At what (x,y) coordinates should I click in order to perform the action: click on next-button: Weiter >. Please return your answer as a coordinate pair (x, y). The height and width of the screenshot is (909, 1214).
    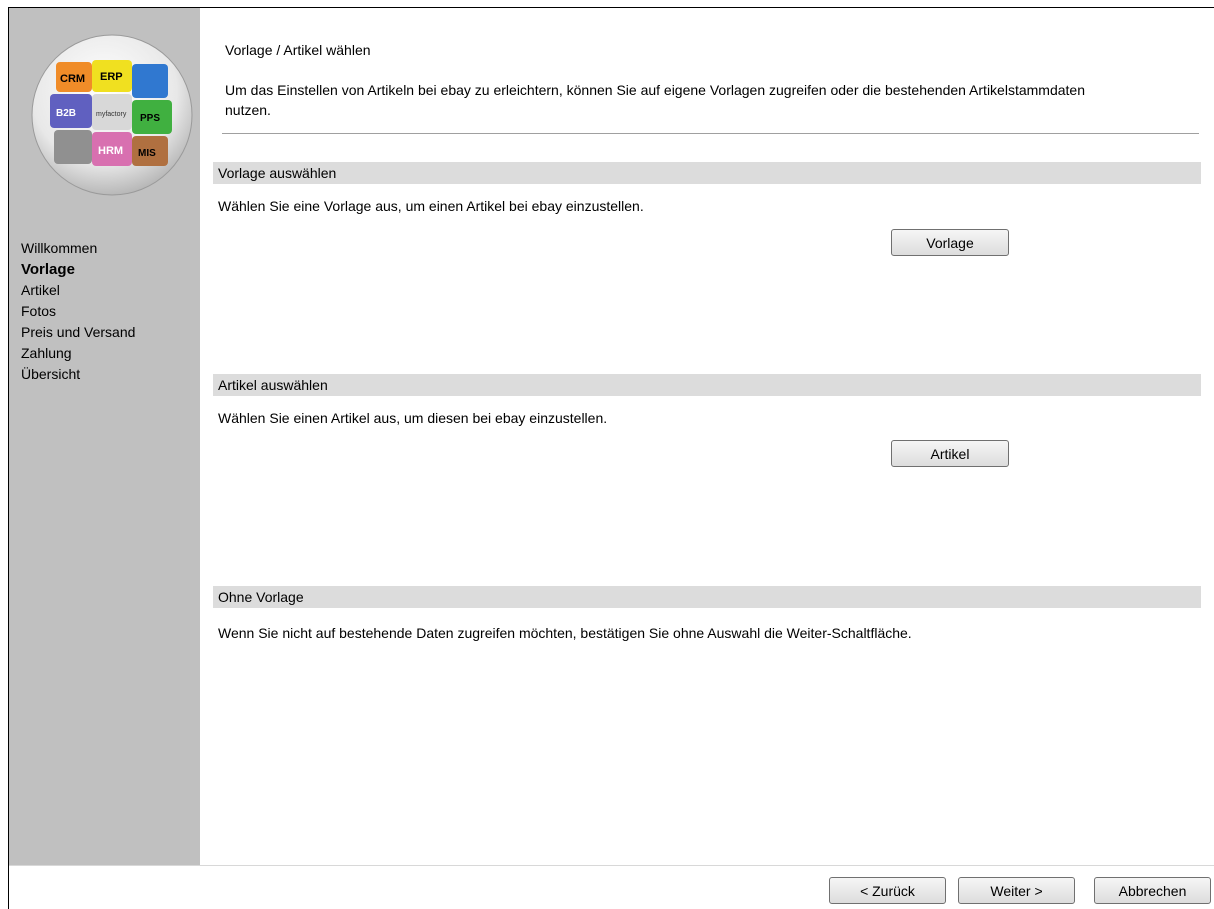
    Looking at the image, I should click on (1016, 890).